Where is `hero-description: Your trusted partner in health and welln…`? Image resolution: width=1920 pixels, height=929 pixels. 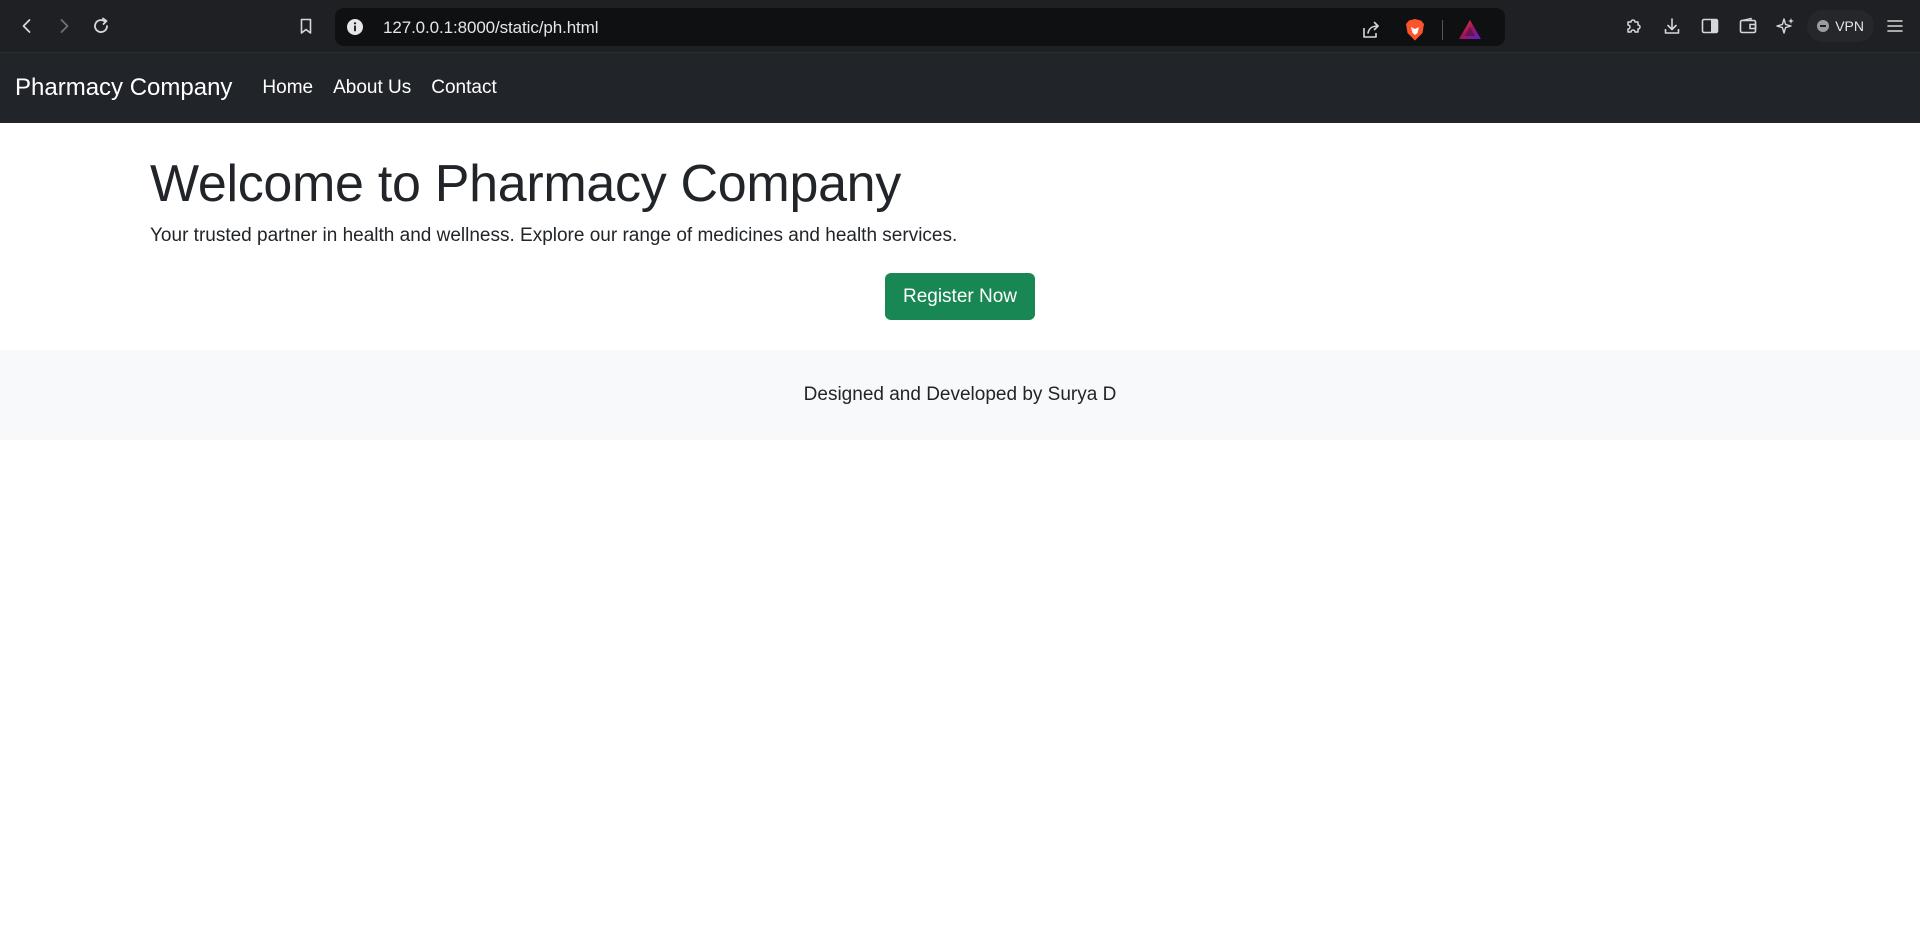 hero-description: Your trusted partner in health and welln… is located at coordinates (554, 236).